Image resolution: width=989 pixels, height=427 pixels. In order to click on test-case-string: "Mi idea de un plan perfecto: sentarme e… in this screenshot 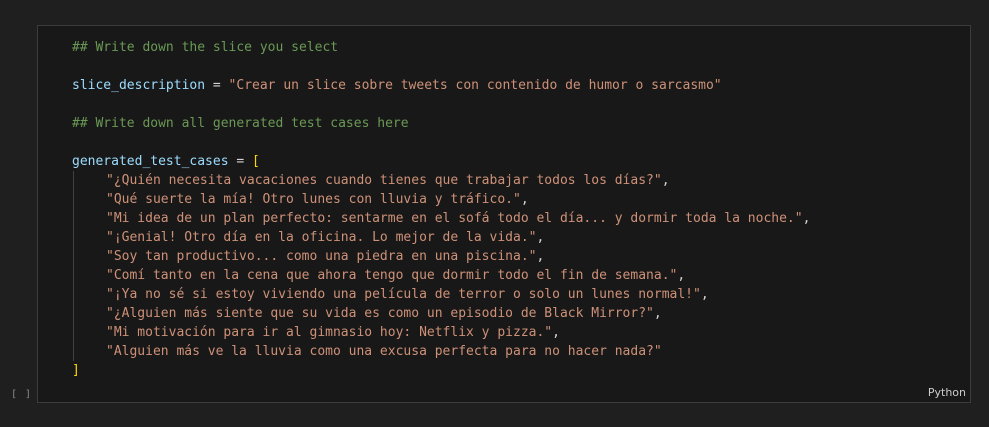, I will do `click(454, 218)`.